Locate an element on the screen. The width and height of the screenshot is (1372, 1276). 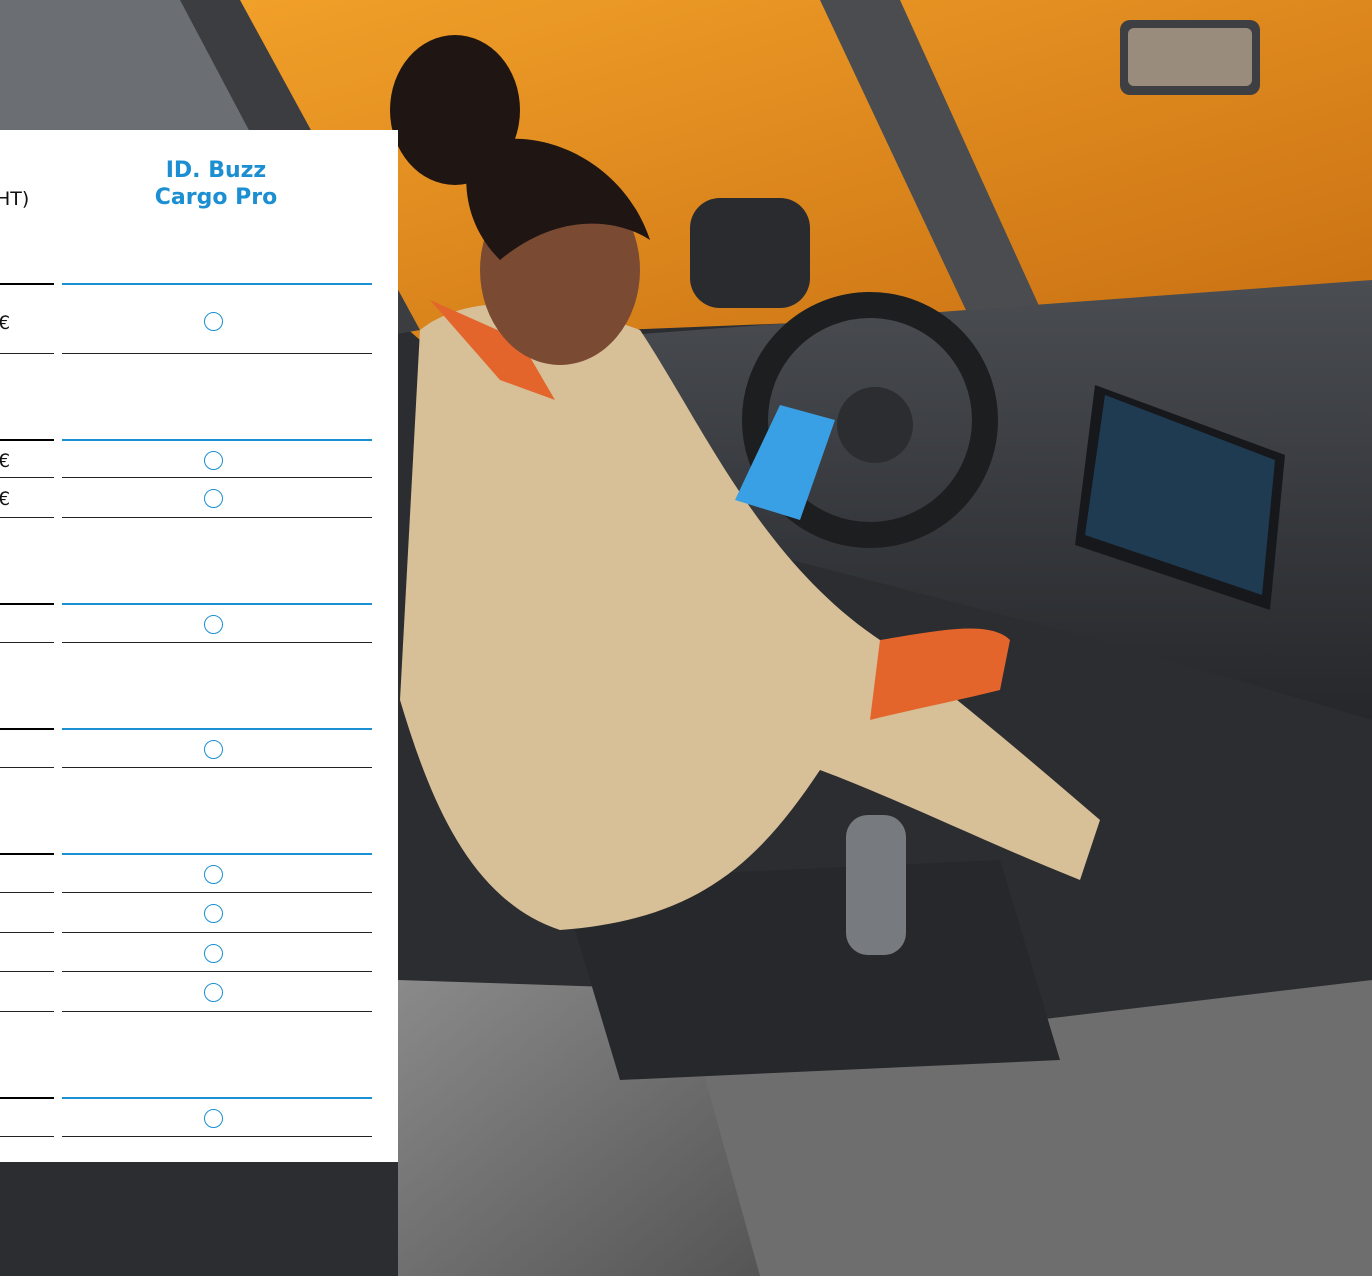
column-header-id-buzz-cargo-pro: ID. Buzz Cargo Pro is located at coordinates (216, 184).